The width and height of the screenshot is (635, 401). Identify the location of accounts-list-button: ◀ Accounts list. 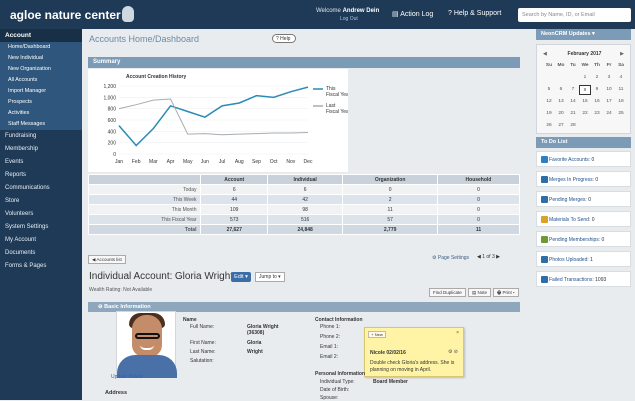
(107, 259).